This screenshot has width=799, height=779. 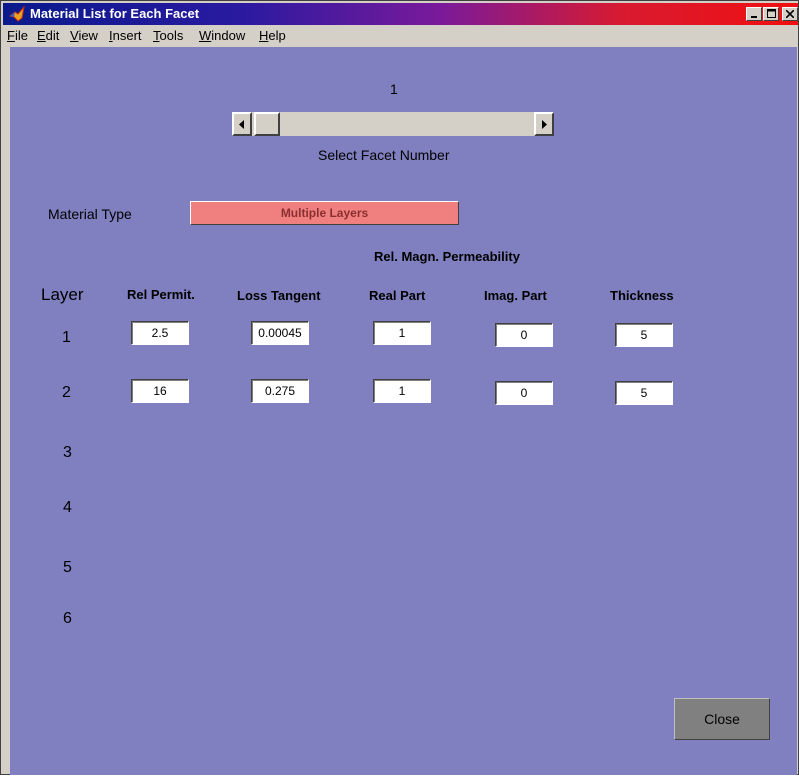 I want to click on layer-number: 6, so click(x=67, y=618).